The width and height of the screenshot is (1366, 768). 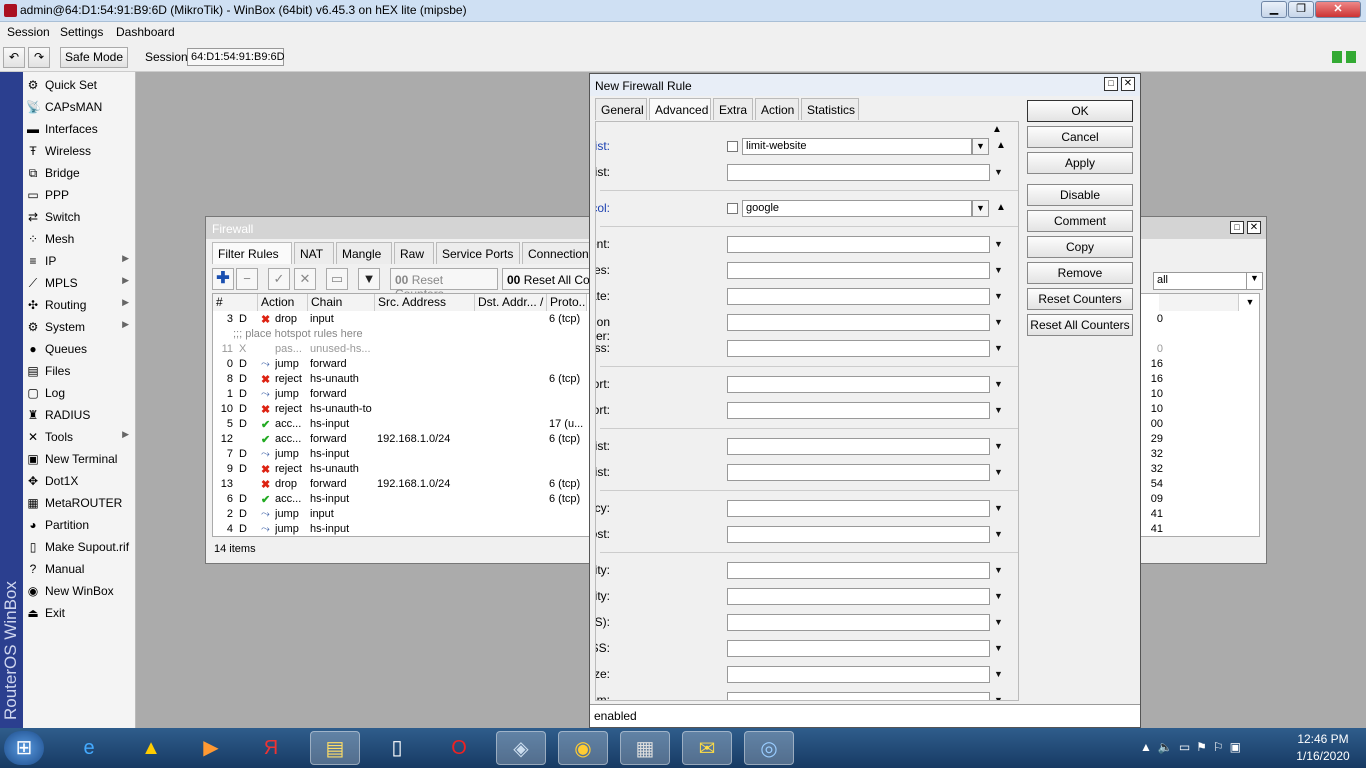 What do you see at coordinates (858, 244) in the screenshot?
I see `content-field` at bounding box center [858, 244].